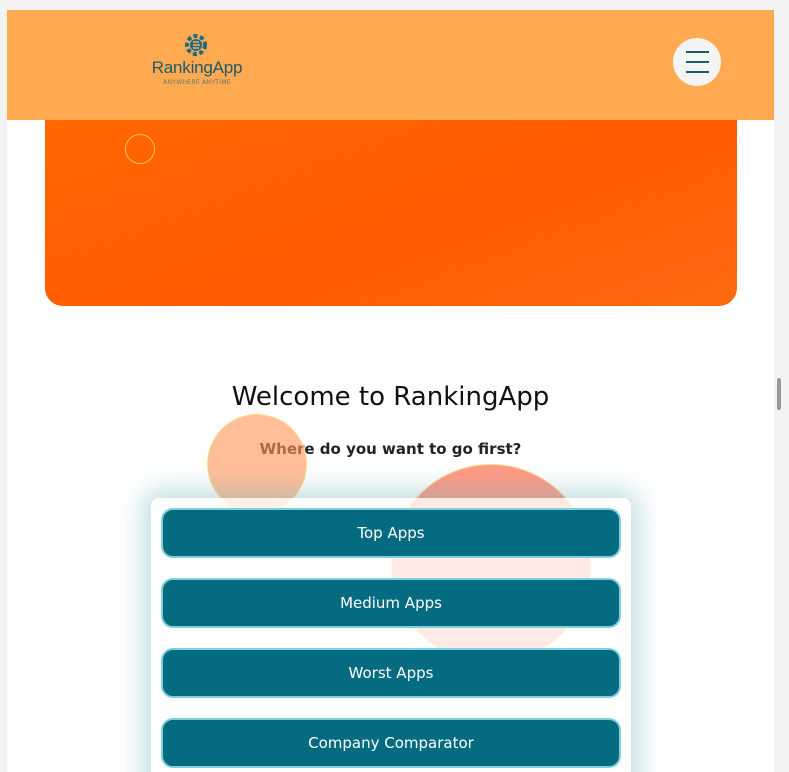 The image size is (789, 772). Describe the element at coordinates (391, 673) in the screenshot. I see `worst-apps-button: Worst Apps` at that location.